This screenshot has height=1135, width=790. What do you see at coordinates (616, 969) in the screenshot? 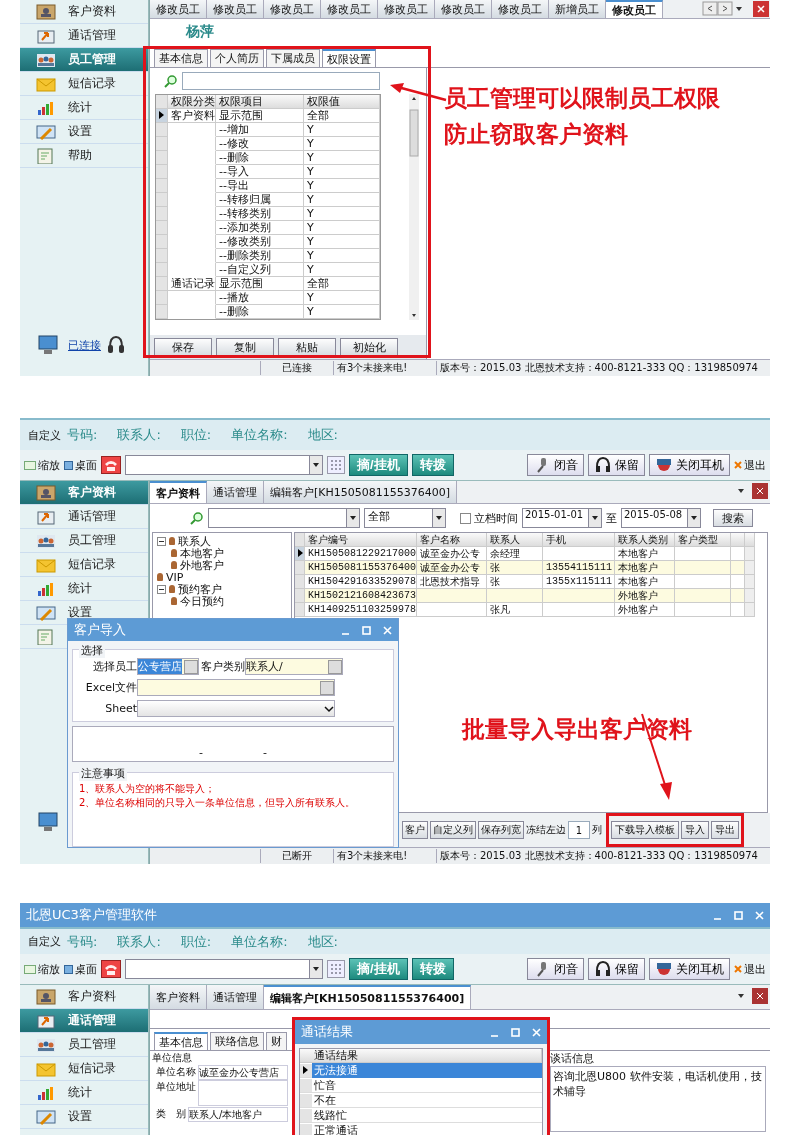
I see `tool-button: 保留` at bounding box center [616, 969].